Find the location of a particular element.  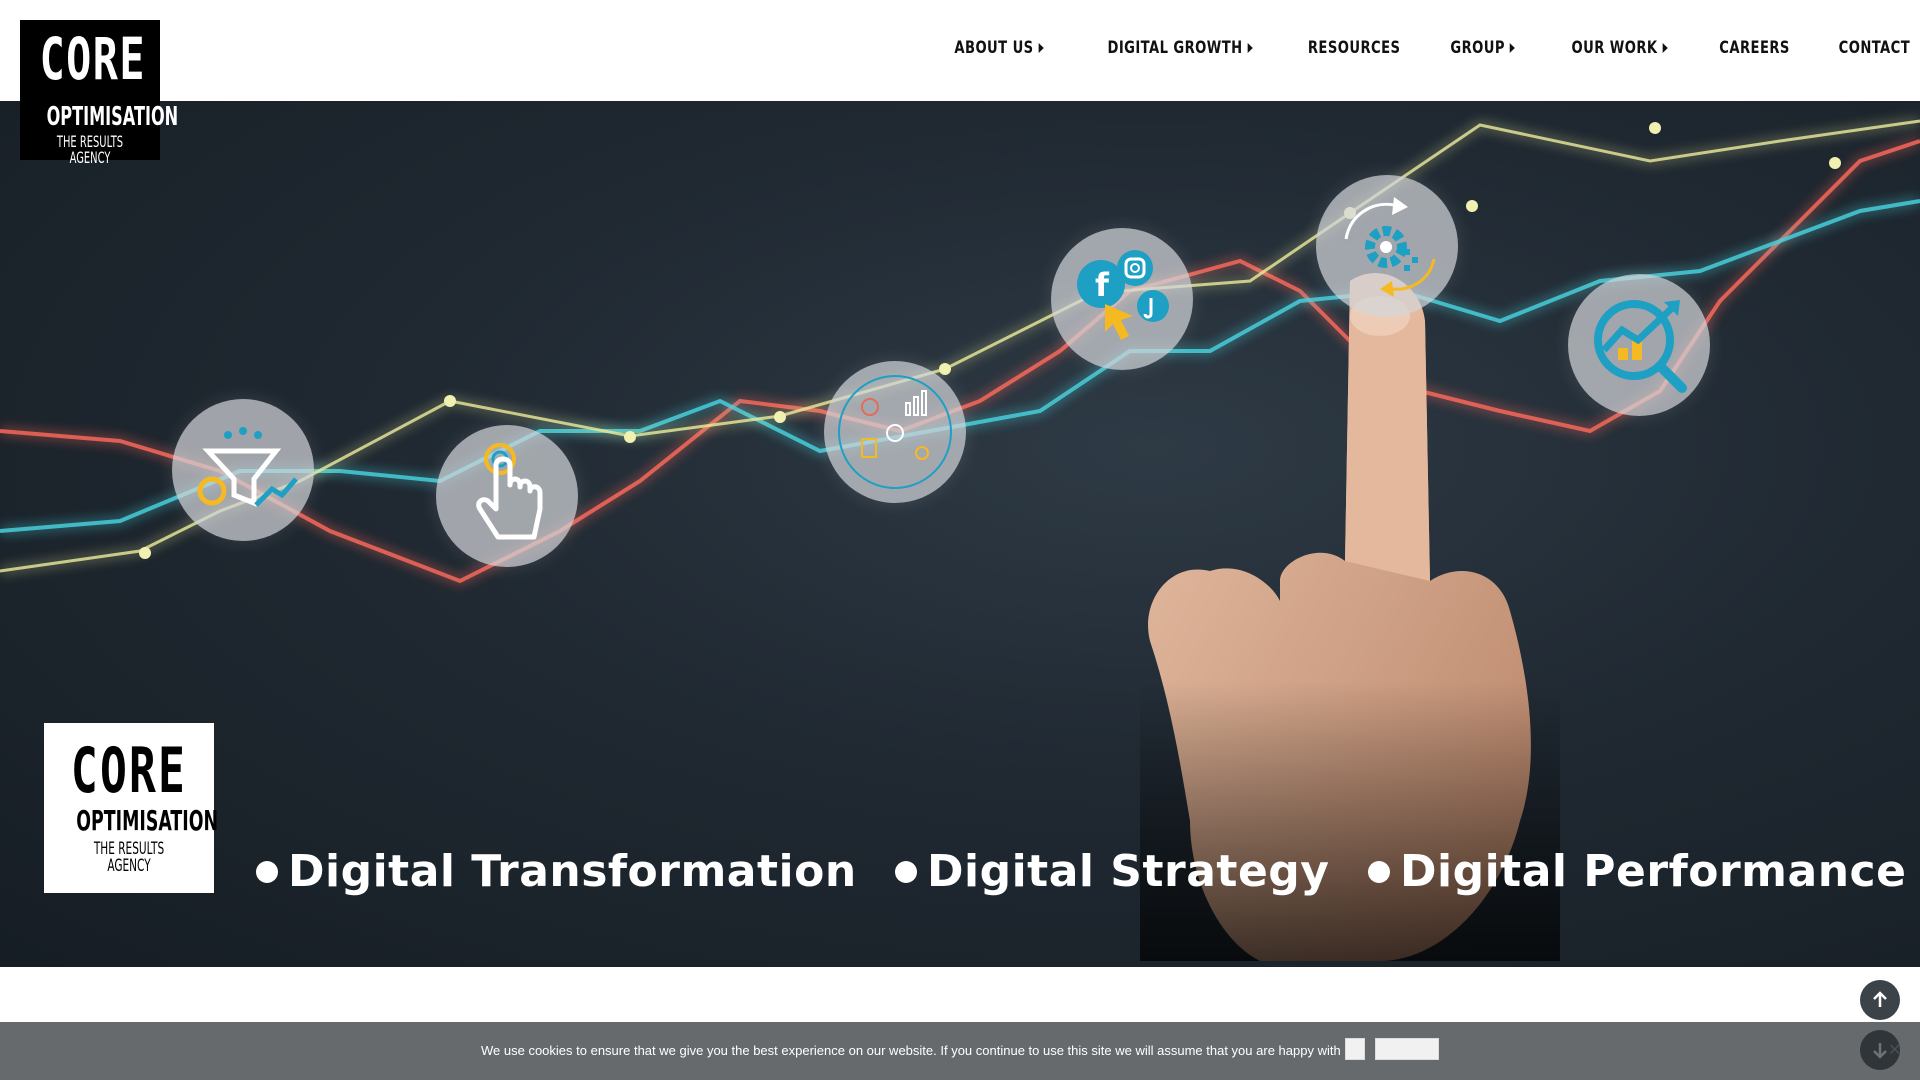

nav-item-resources: RESOURCES is located at coordinates (1353, 48).